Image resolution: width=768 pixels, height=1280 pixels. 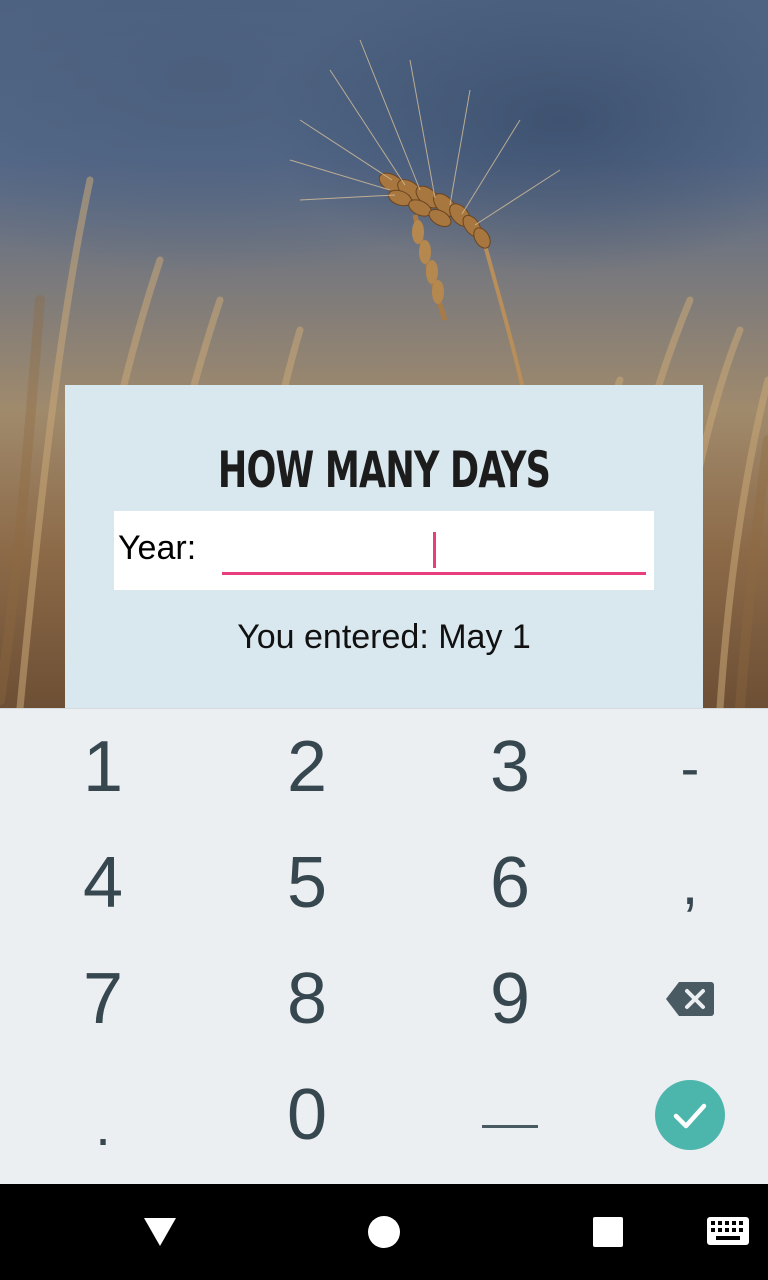 I want to click on key-6-label: 6, so click(x=510, y=883).